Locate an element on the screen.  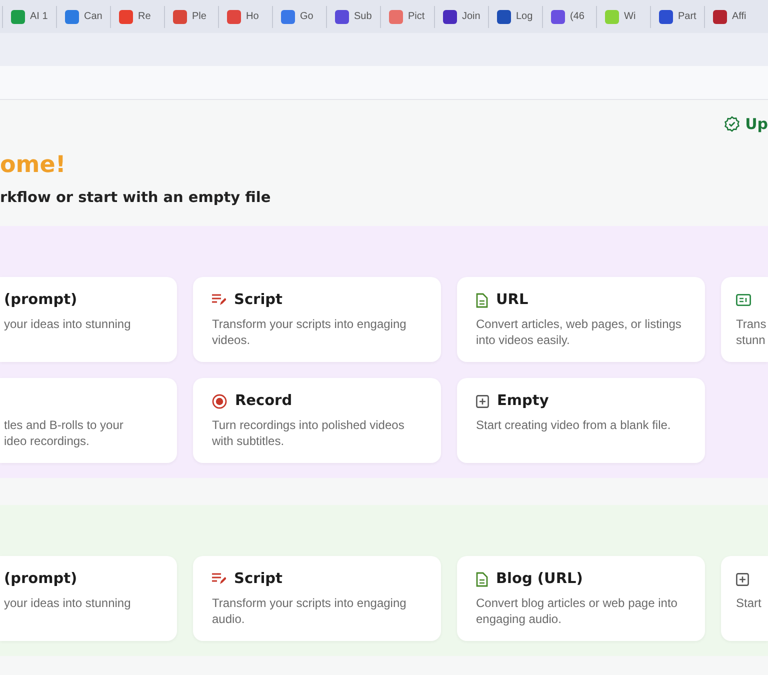
card-title: Blog (URL) is located at coordinates (539, 579).